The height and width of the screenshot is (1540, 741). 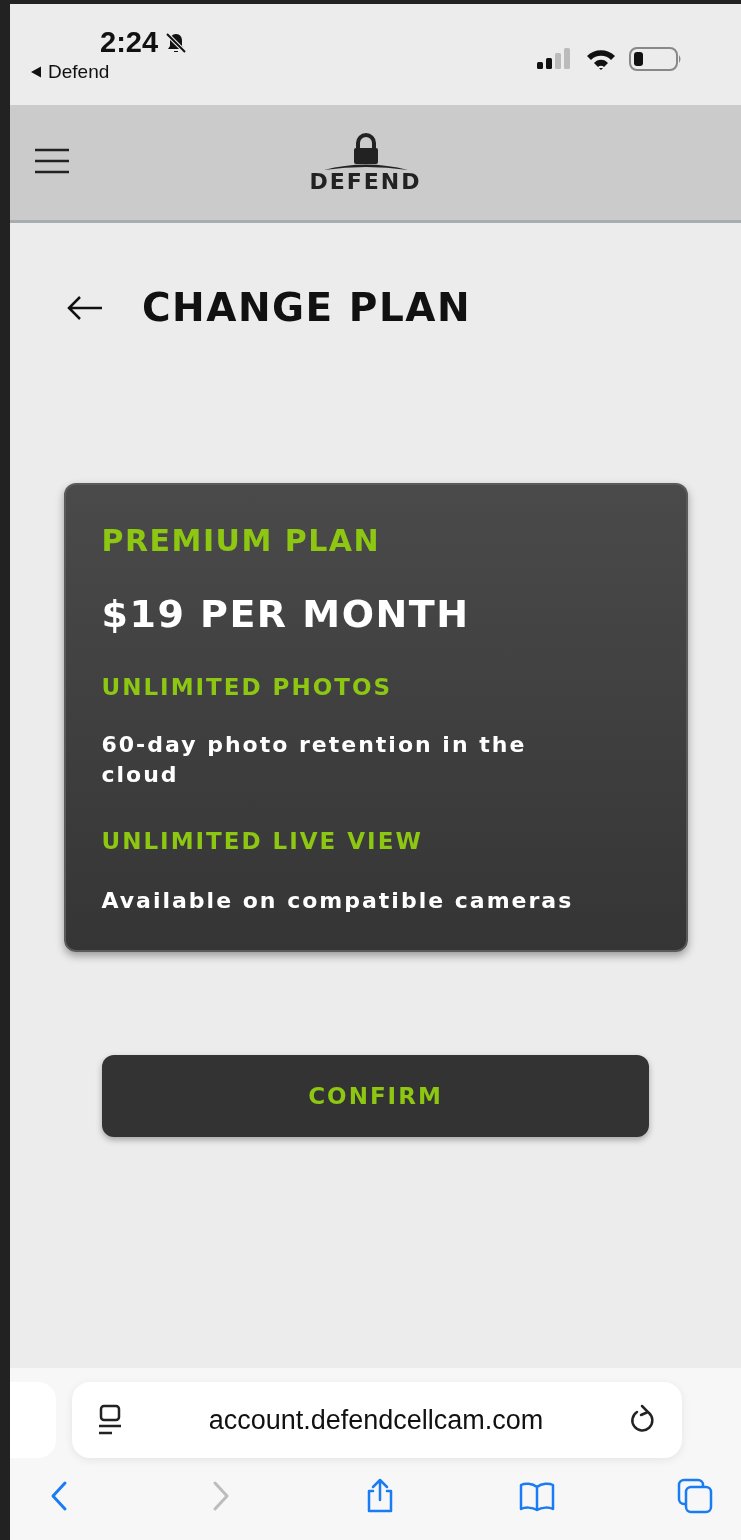 I want to click on feature-title: UNLIMITED PHOTOS, so click(x=247, y=687).